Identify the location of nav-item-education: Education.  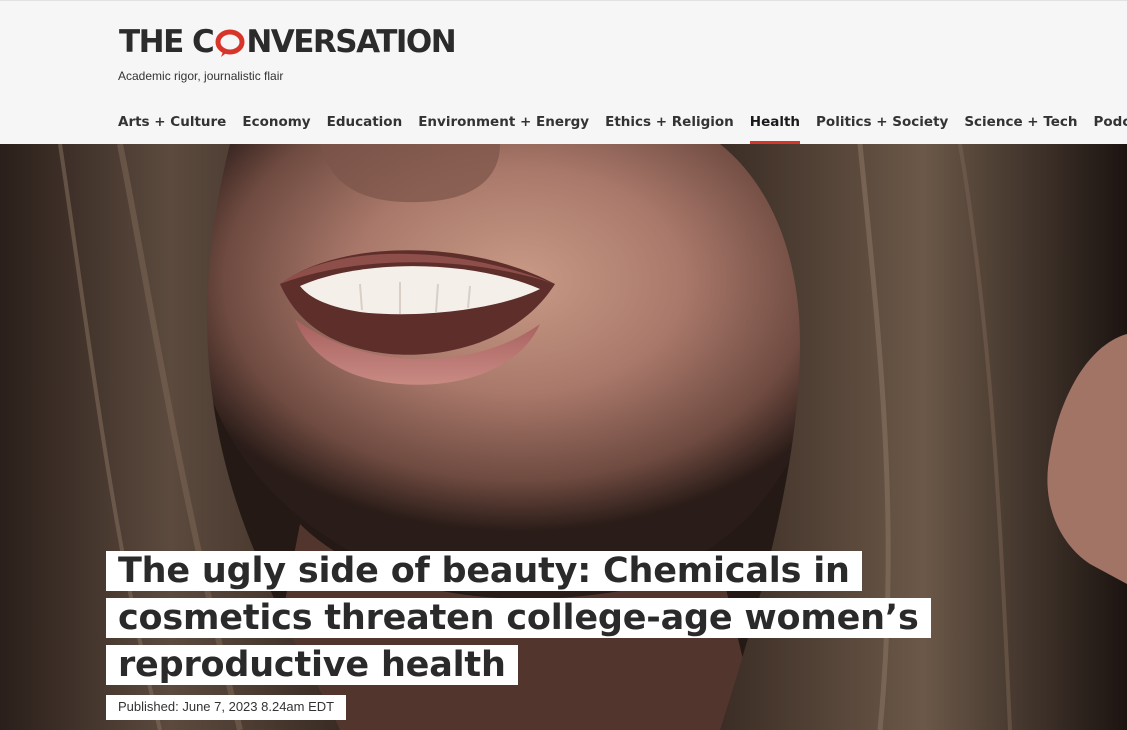
(365, 128).